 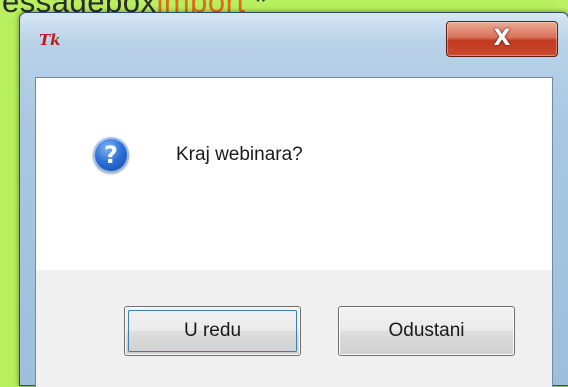 I want to click on ok-button: U redu, so click(x=212, y=331).